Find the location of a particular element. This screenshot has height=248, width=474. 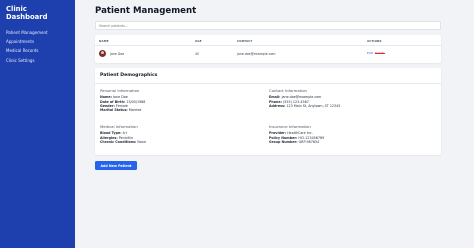

field-chronic-conditions: Chronic Conditions: None is located at coordinates (182, 142).